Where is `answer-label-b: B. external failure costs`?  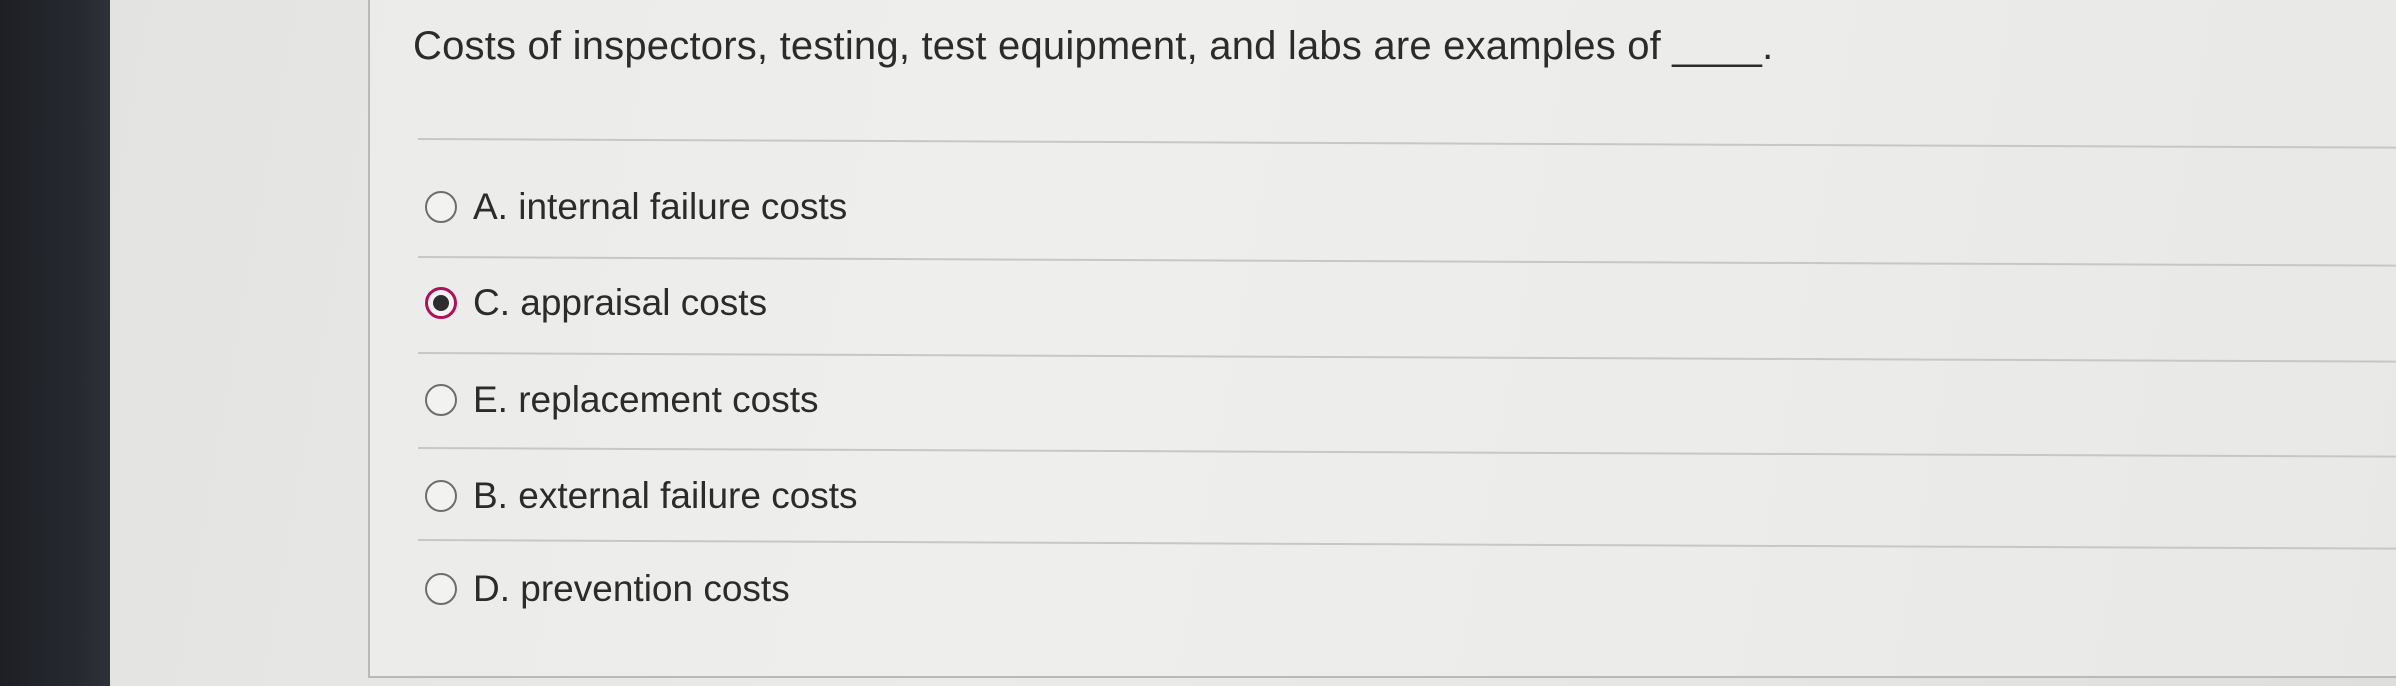
answer-label-b: B. external failure costs is located at coordinates (665, 495).